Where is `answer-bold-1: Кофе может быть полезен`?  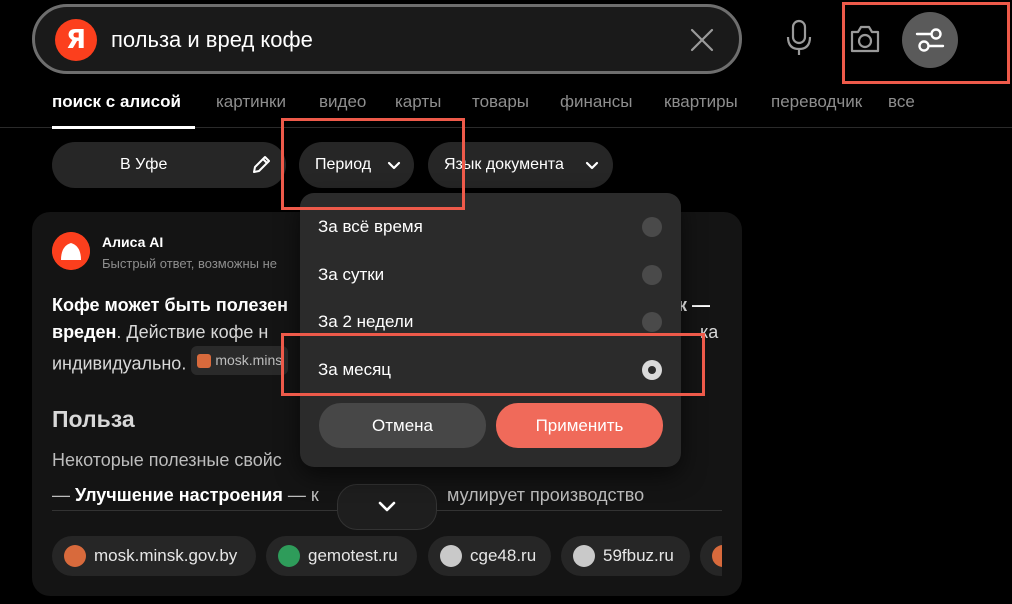
answer-bold-1: Кофе может быть полезен is located at coordinates (170, 305).